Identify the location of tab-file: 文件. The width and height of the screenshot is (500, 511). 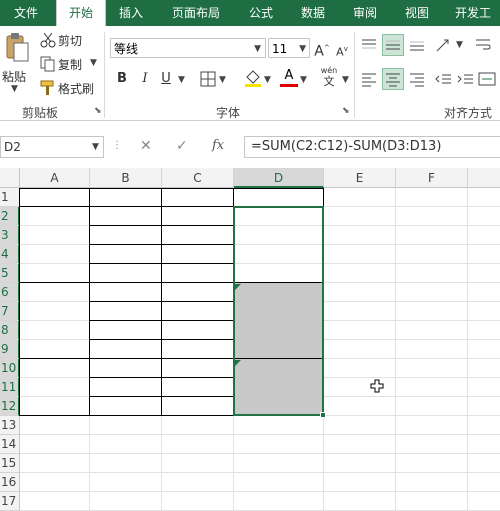
(26, 13).